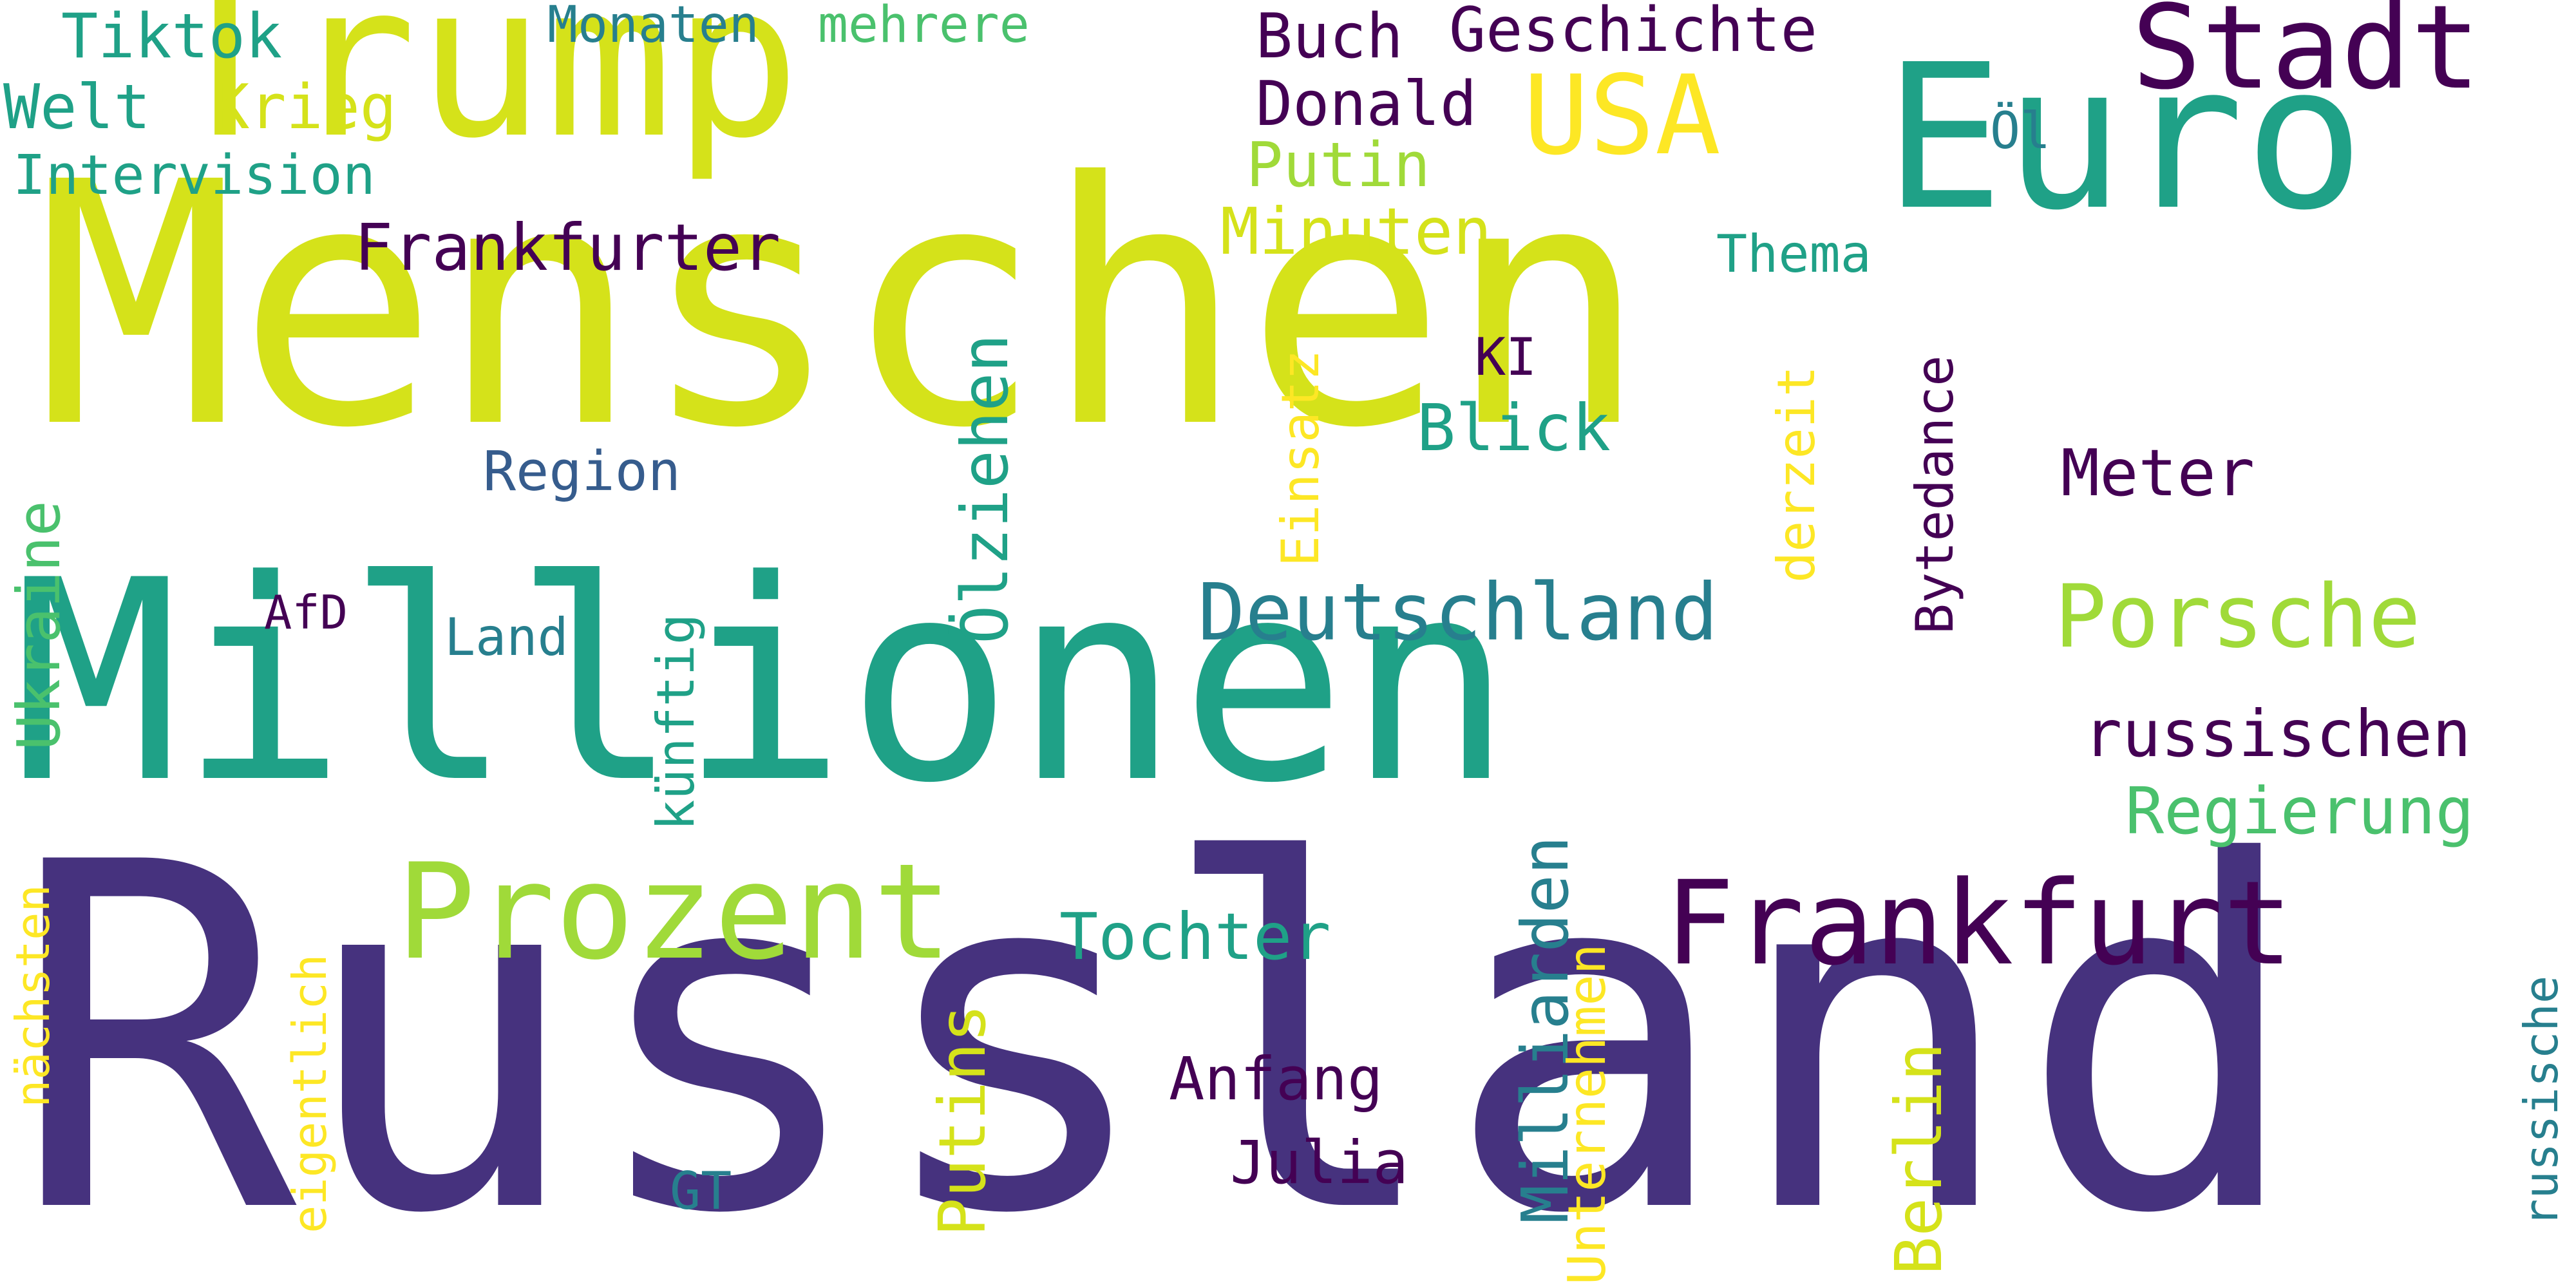 This screenshot has width=2576, height=1288. What do you see at coordinates (701, 1191) in the screenshot?
I see `word-gt: GT` at bounding box center [701, 1191].